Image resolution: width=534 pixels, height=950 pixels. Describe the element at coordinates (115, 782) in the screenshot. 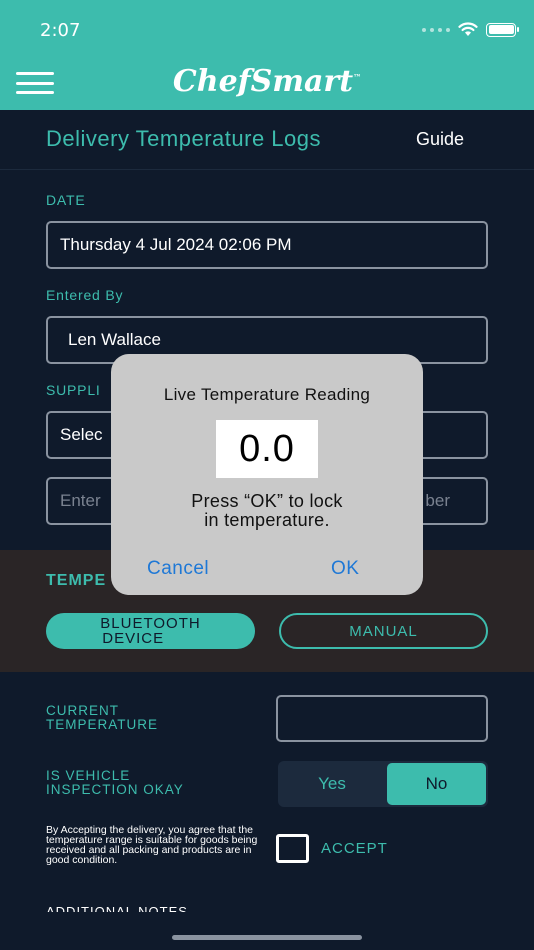

I see `vehicle-inspection-label: IS VEHICLE INSPECTION OKAY` at that location.